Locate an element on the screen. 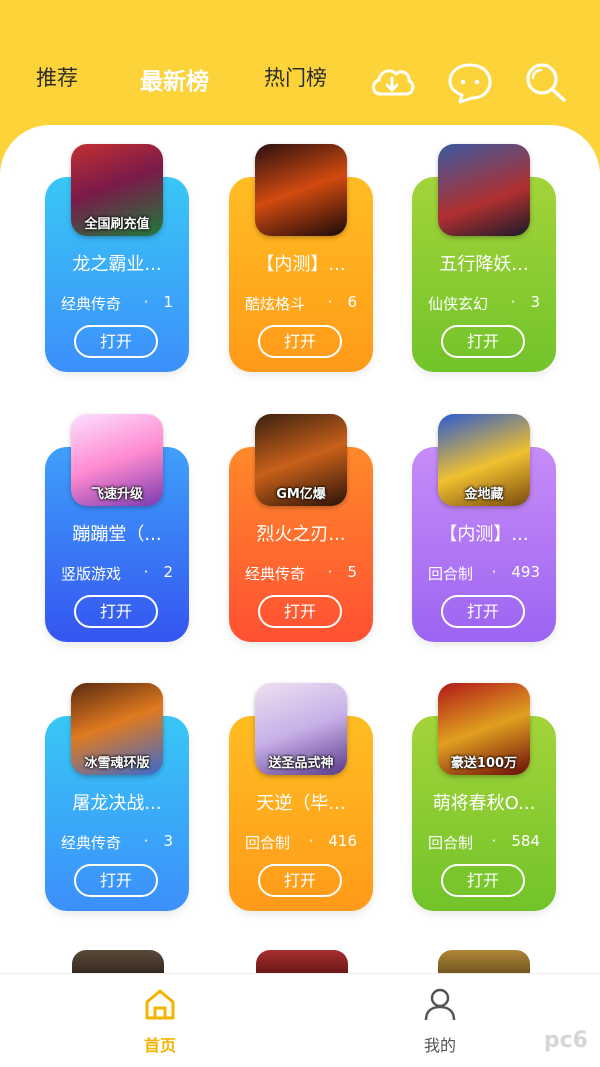  game-count: · 2 is located at coordinates (158, 572).